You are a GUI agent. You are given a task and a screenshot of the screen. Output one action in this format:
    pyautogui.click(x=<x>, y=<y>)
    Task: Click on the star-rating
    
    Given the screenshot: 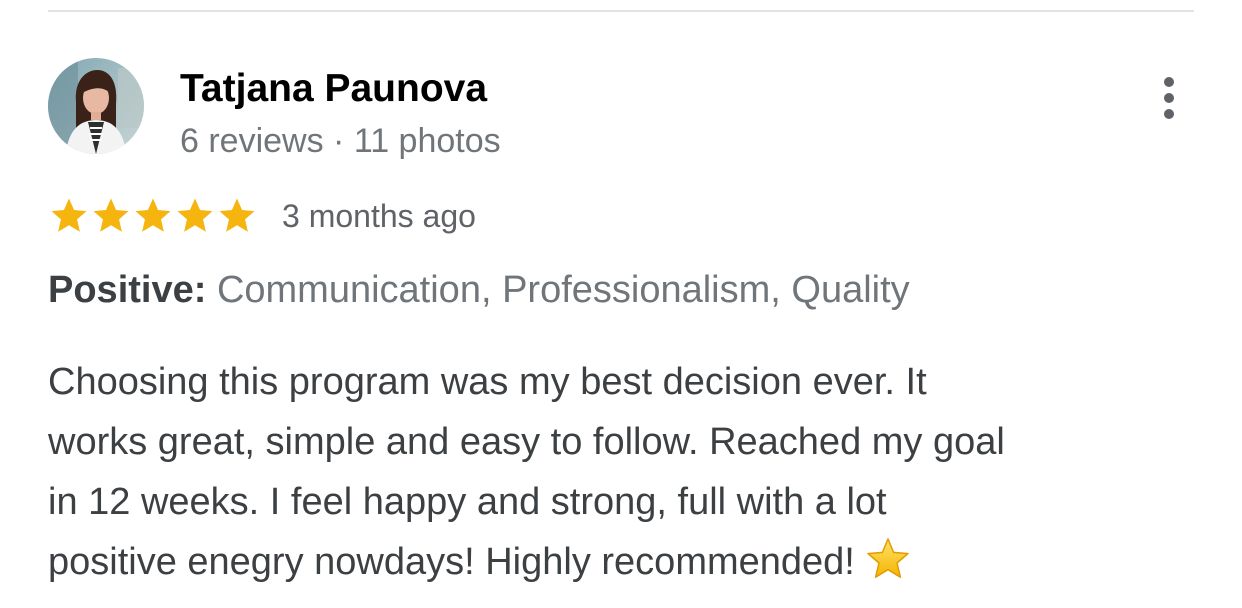 What is the action you would take?
    pyautogui.click(x=153, y=216)
    